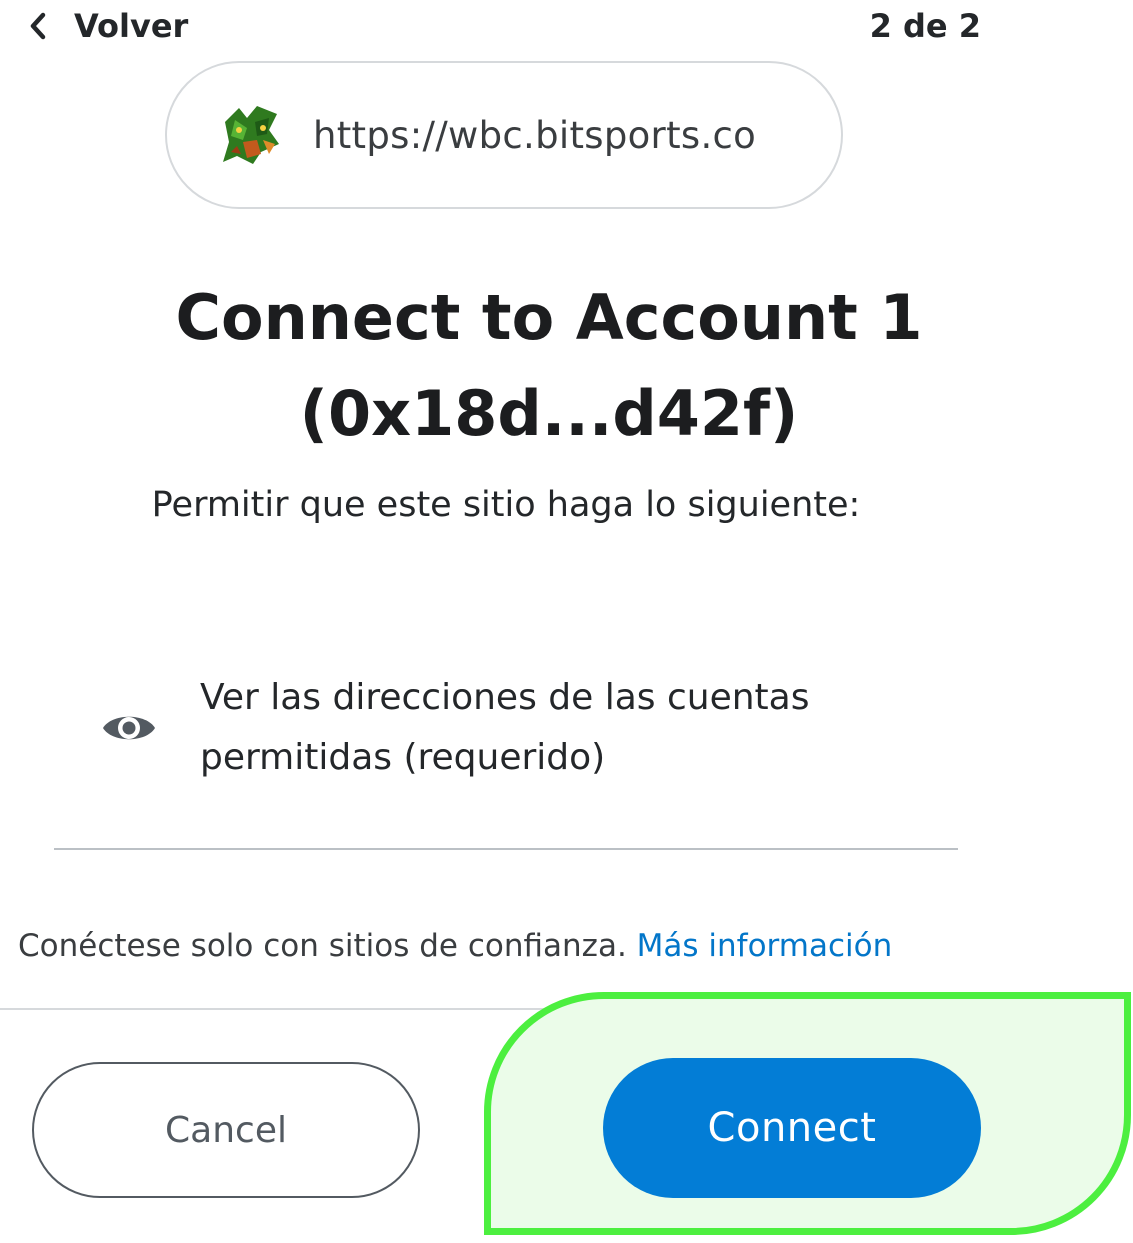  Describe the element at coordinates (925, 26) in the screenshot. I see `step-indicator: 2 de 2` at that location.